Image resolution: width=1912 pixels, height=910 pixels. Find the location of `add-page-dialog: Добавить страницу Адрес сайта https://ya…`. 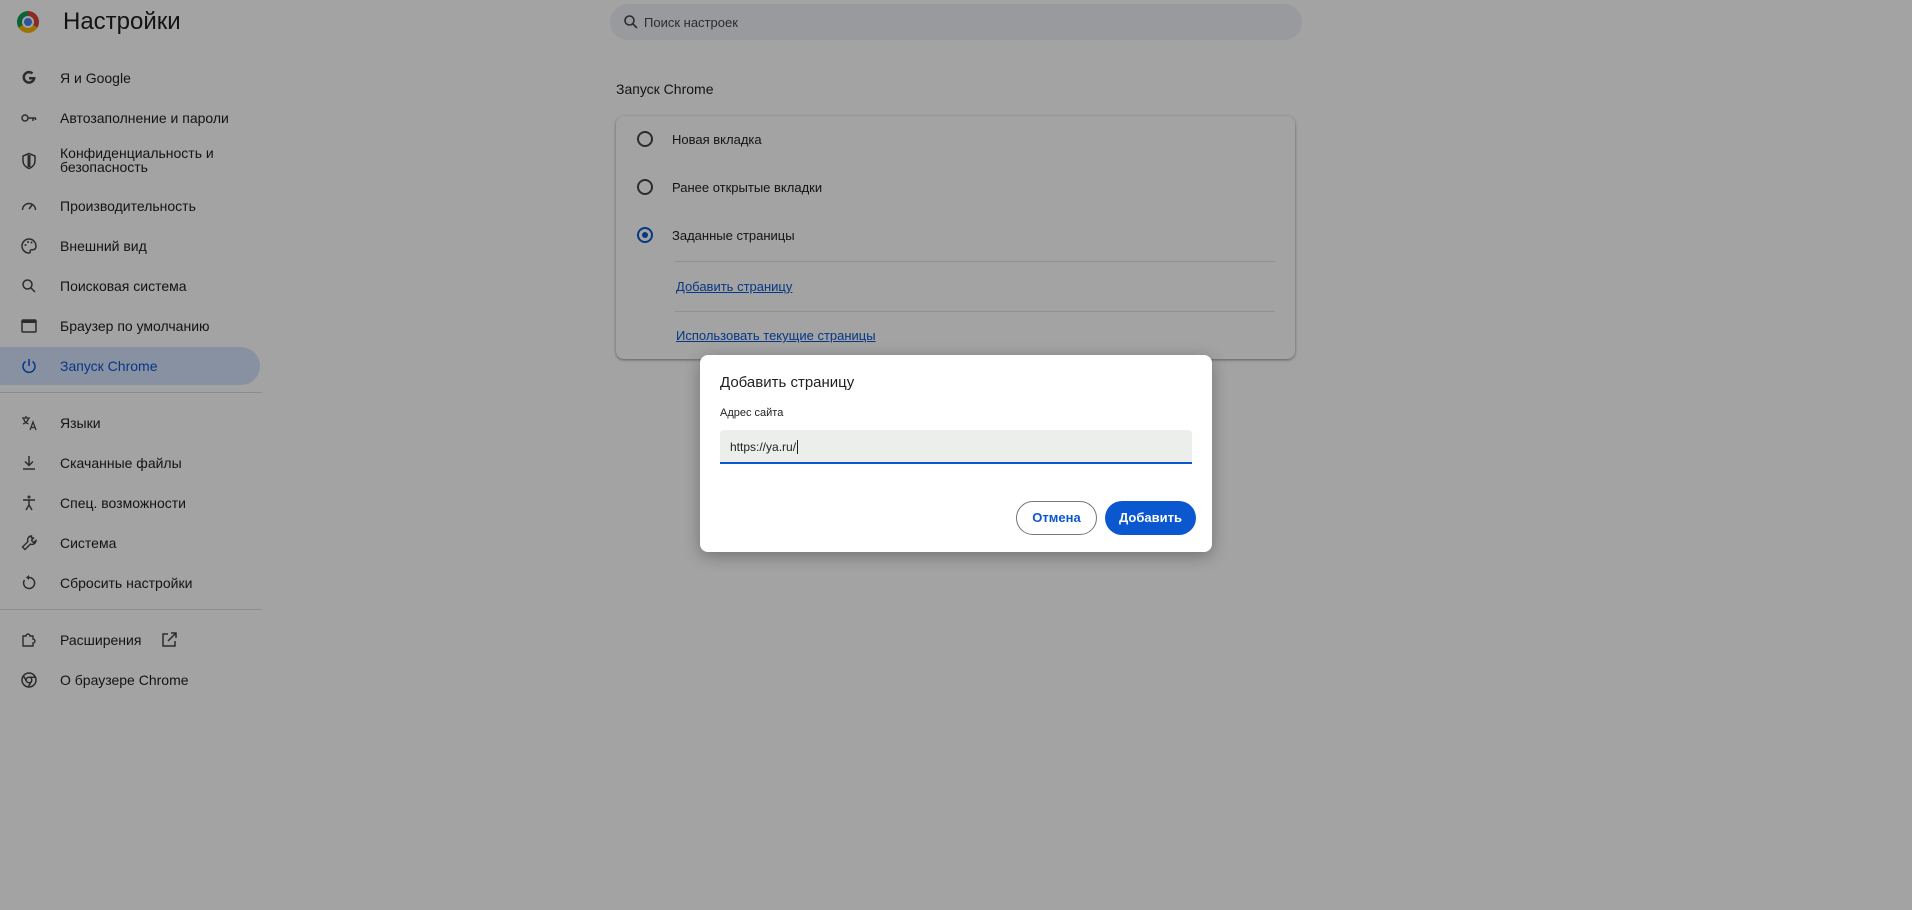

add-page-dialog: Добавить страницу Адрес сайта https://ya… is located at coordinates (956, 453).